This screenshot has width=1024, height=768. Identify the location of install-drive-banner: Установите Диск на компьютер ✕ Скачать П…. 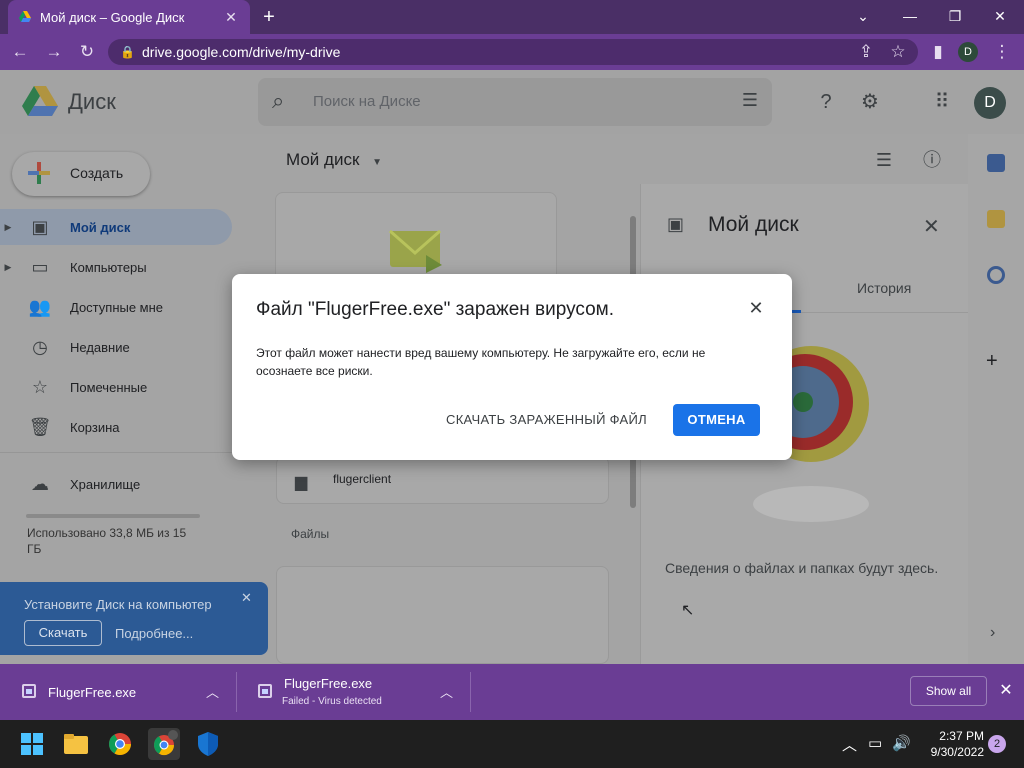
(134, 618).